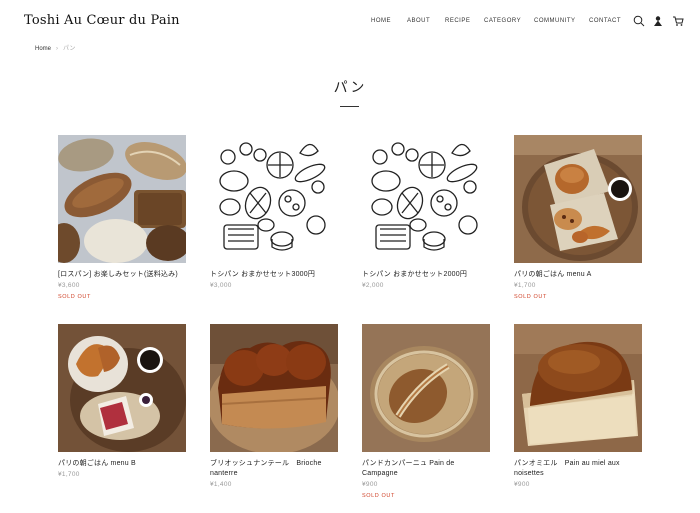 Image resolution: width=700 pixels, height=513 pixels. What do you see at coordinates (221, 285) in the screenshot?
I see `product-price: ¥3,000` at bounding box center [221, 285].